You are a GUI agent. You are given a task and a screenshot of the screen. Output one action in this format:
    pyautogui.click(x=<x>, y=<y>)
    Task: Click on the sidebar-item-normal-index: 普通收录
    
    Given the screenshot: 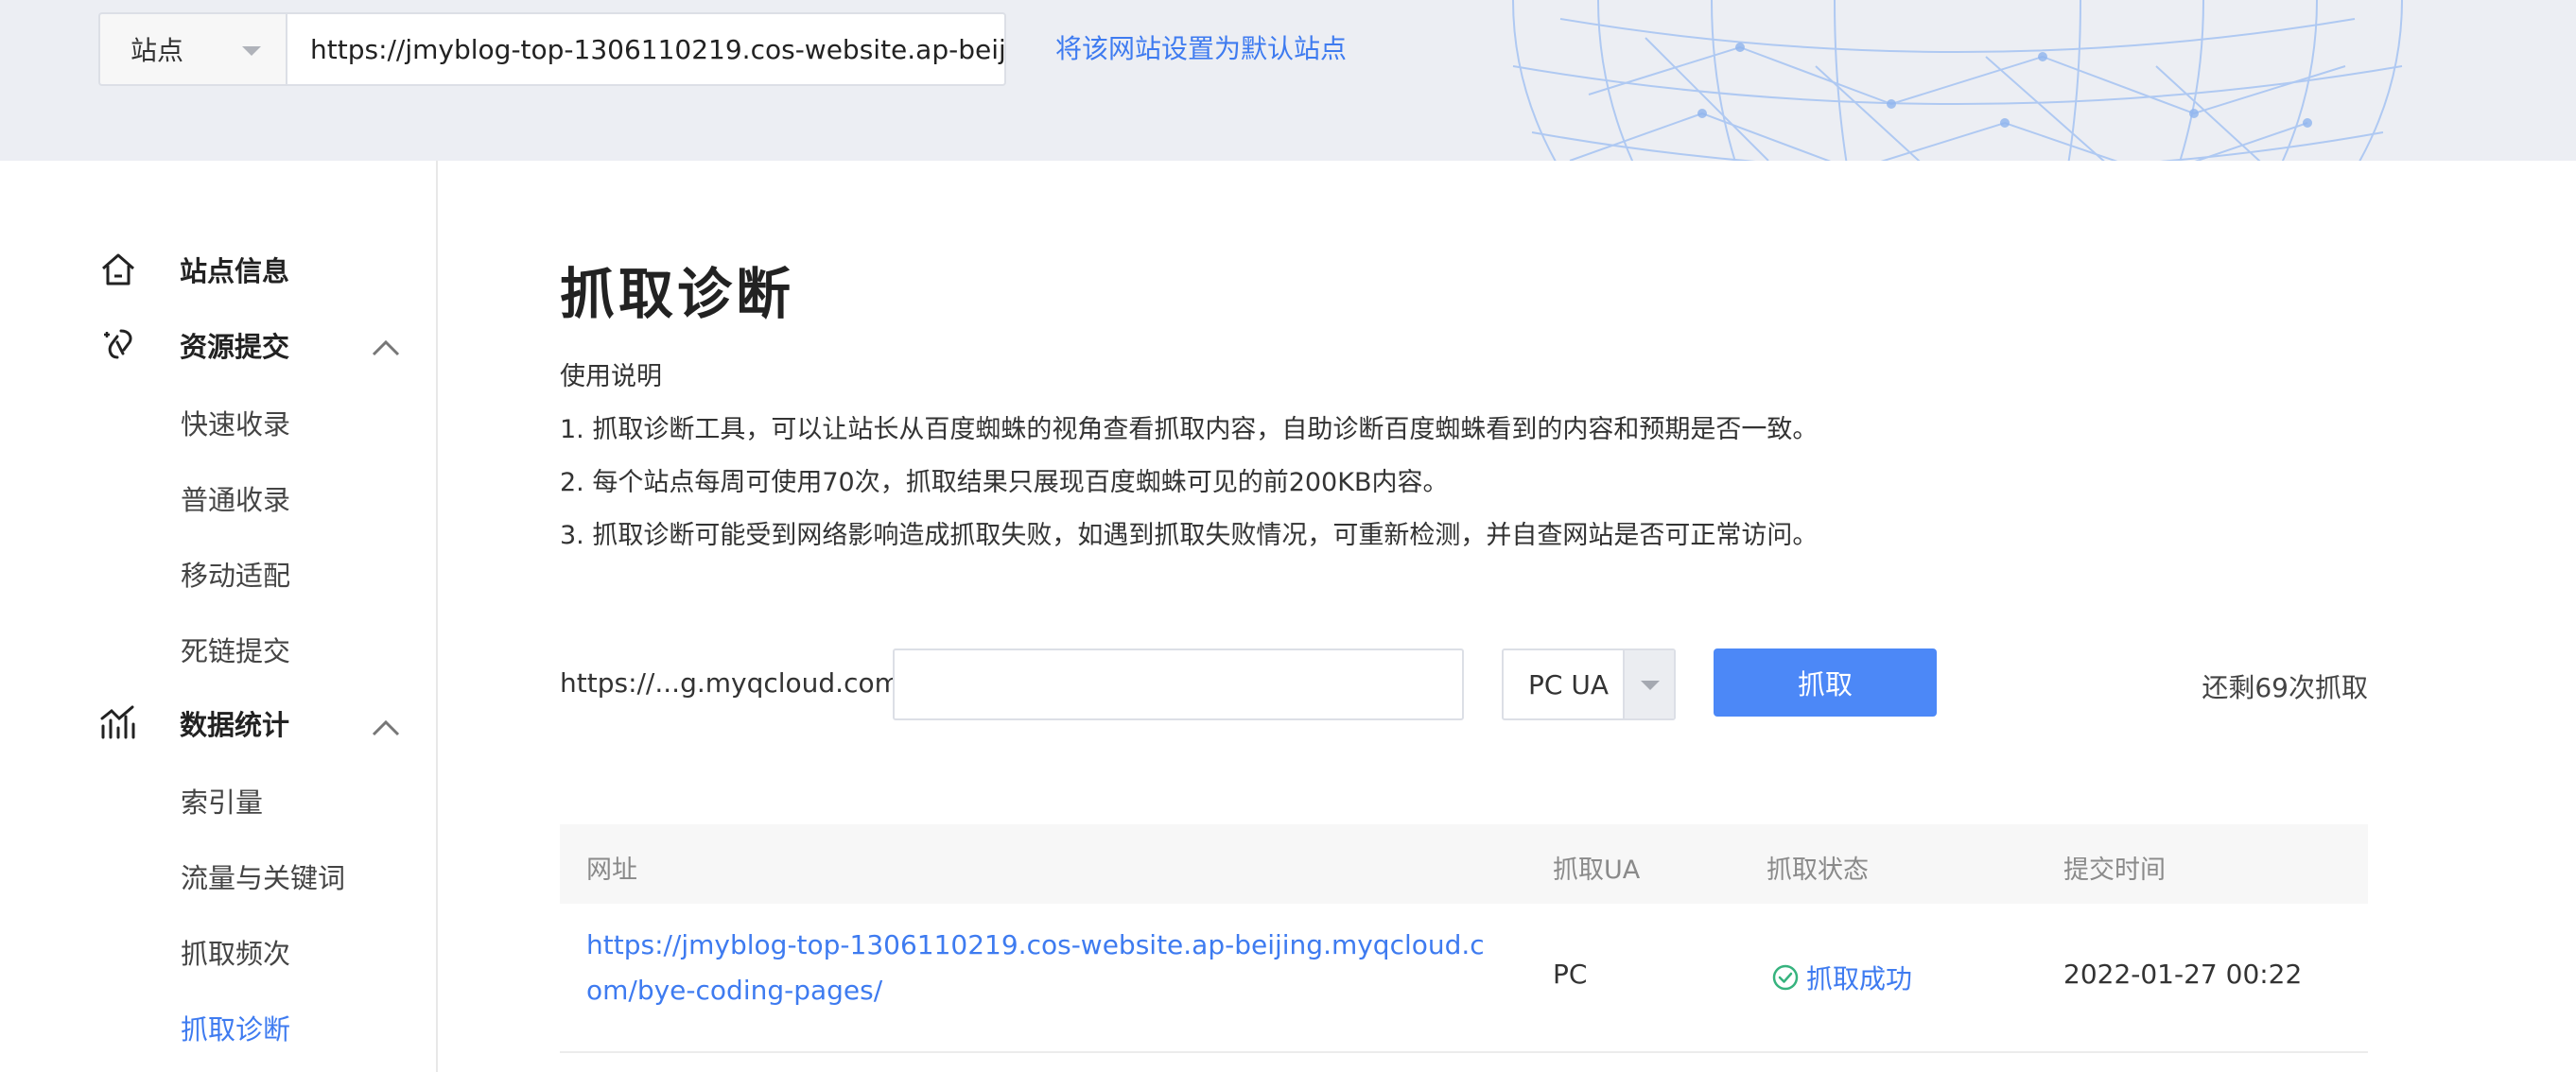 What is the action you would take?
    pyautogui.click(x=235, y=498)
    